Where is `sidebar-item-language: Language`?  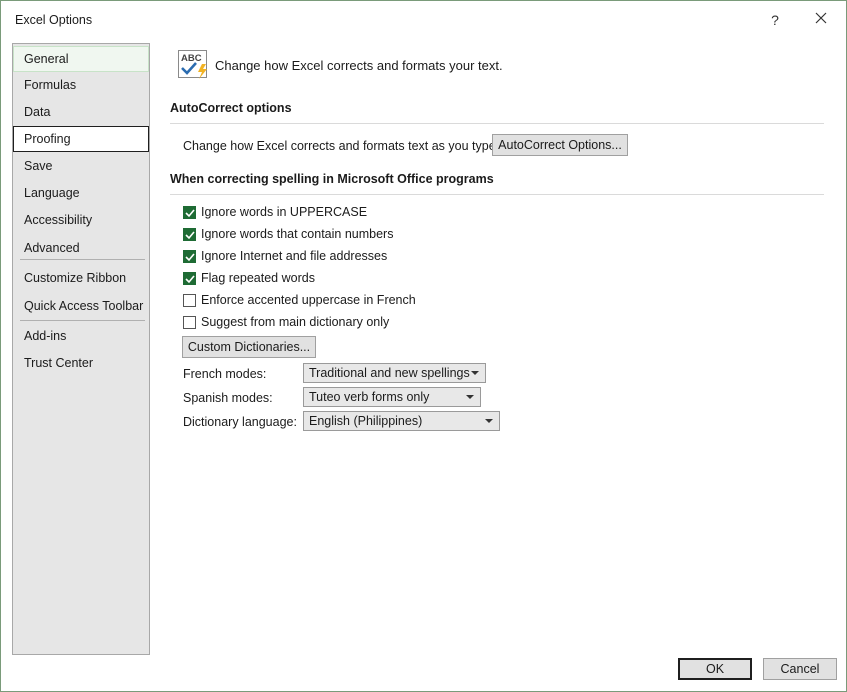 sidebar-item-language: Language is located at coordinates (81, 193).